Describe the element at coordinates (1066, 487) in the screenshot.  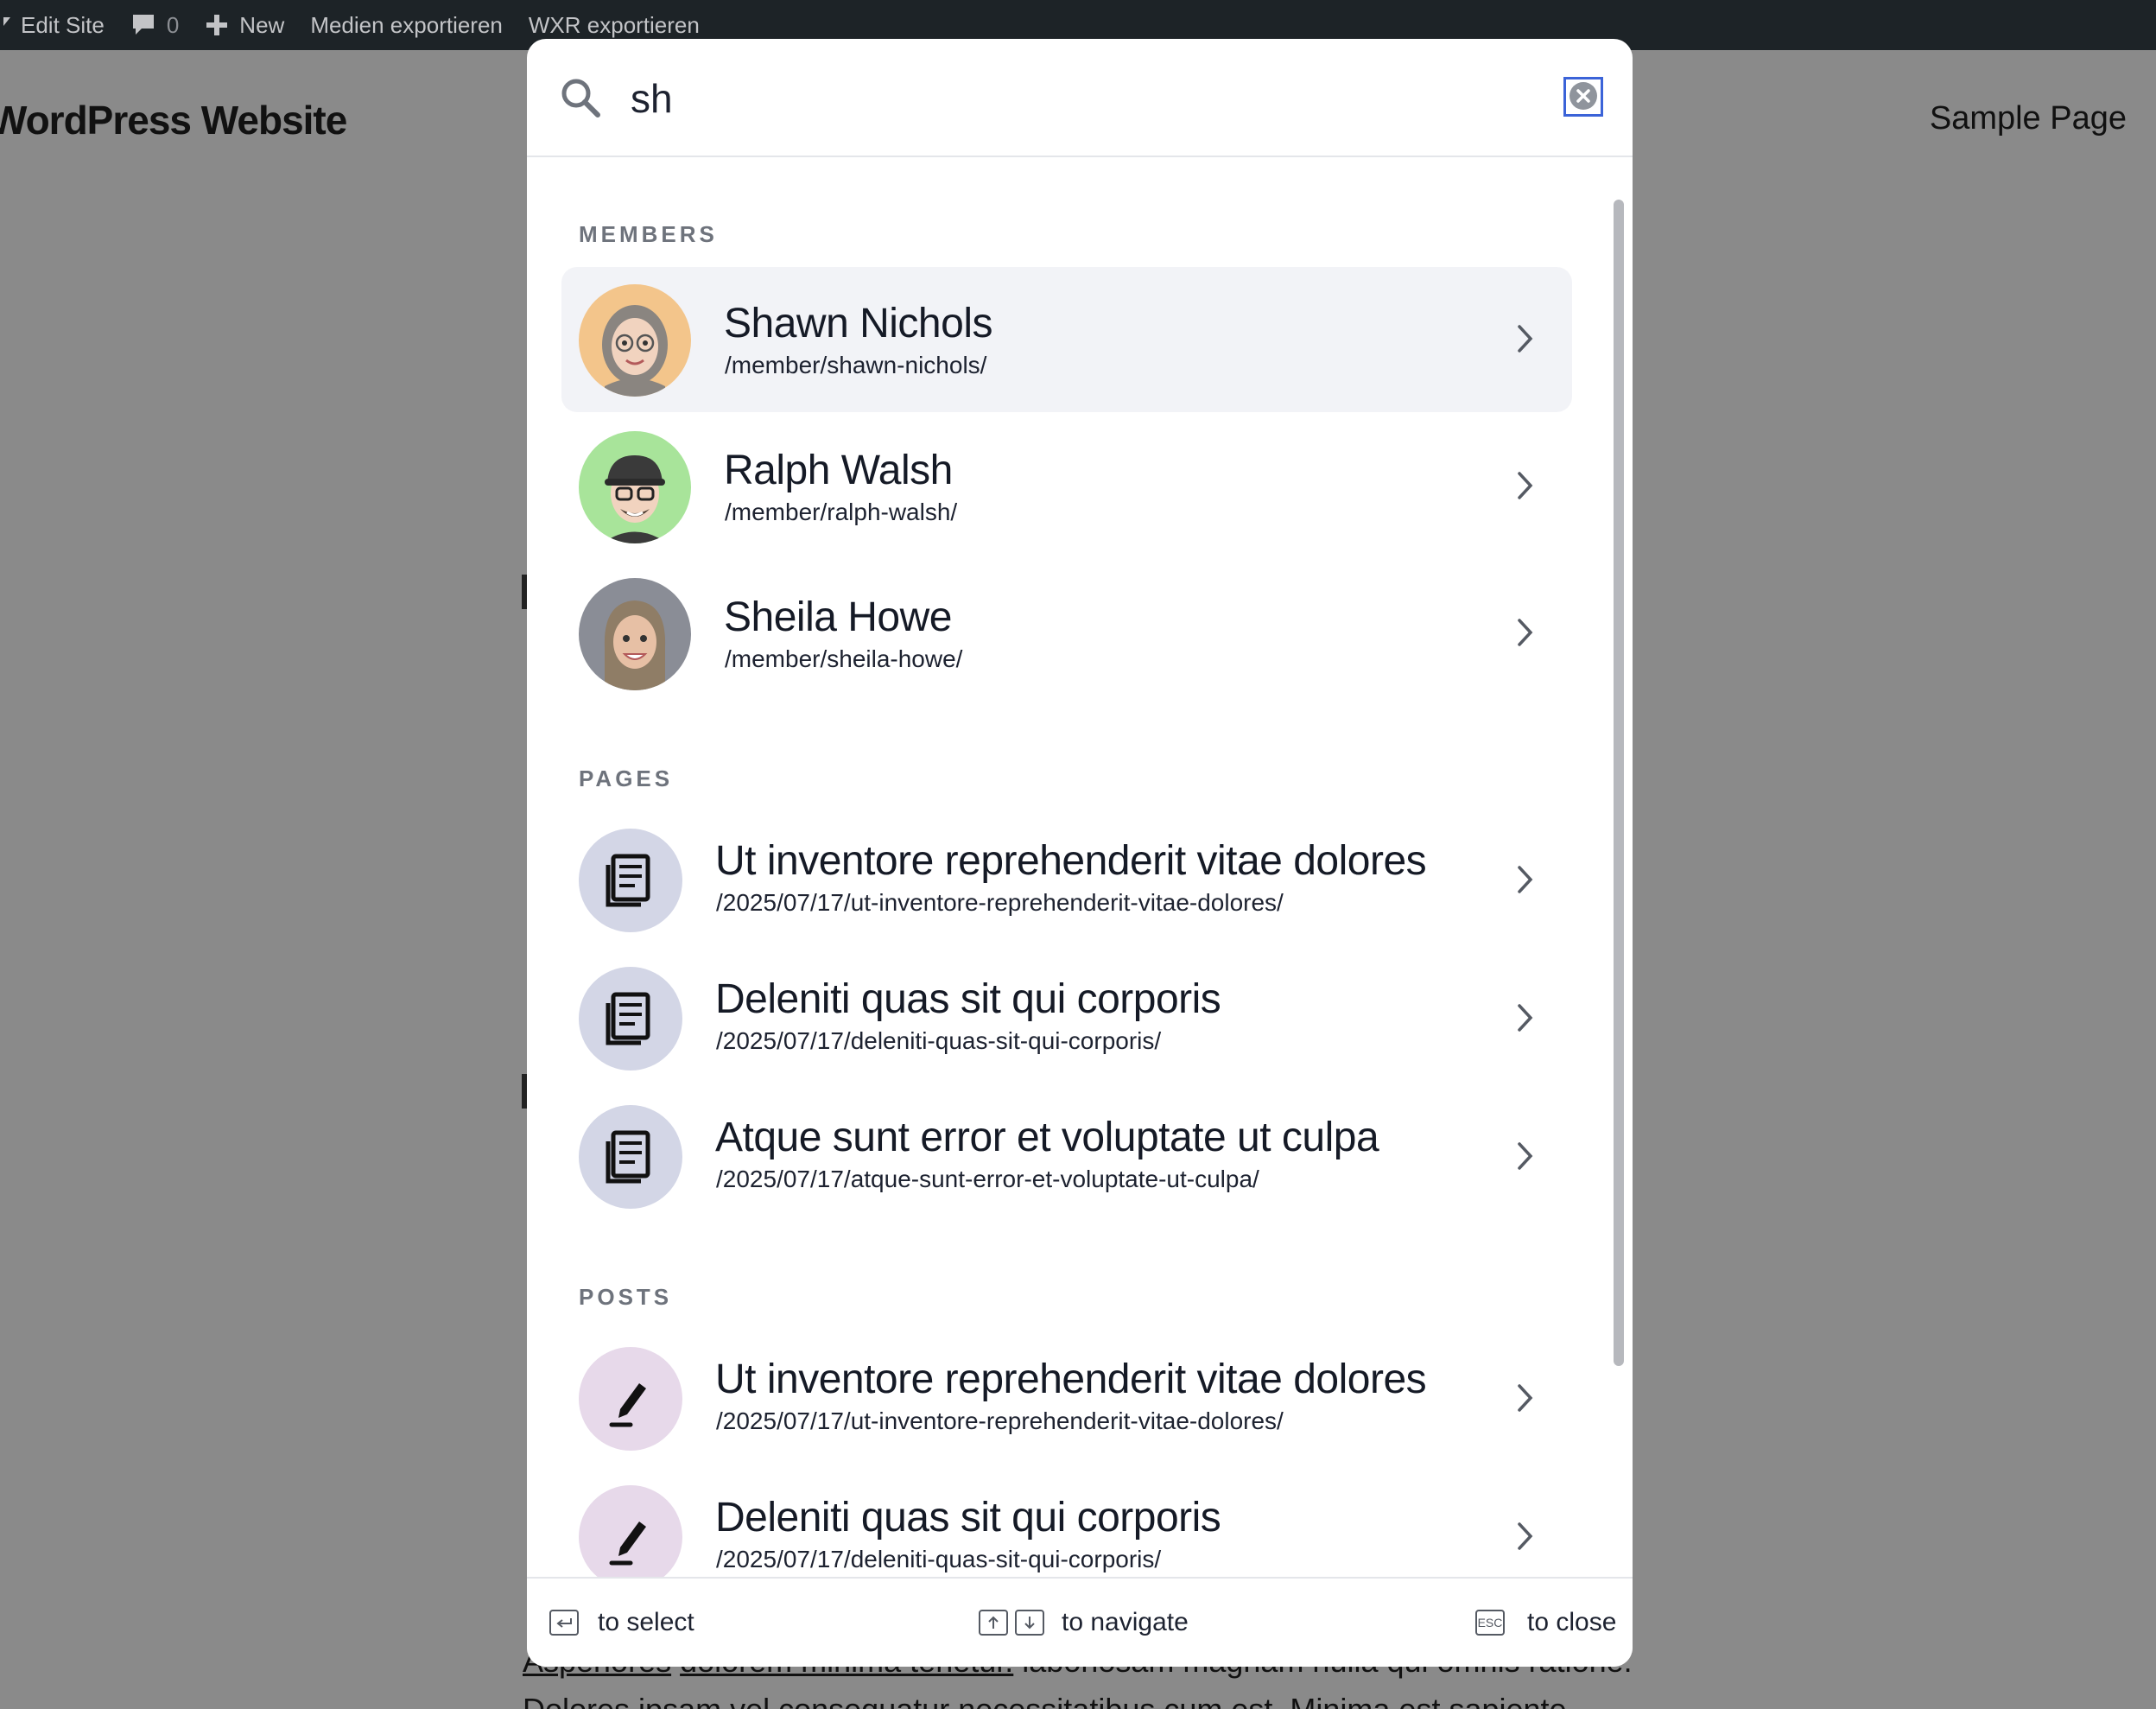
I see `result-member: Ralph Walsh /member/ralph-walsh/` at that location.